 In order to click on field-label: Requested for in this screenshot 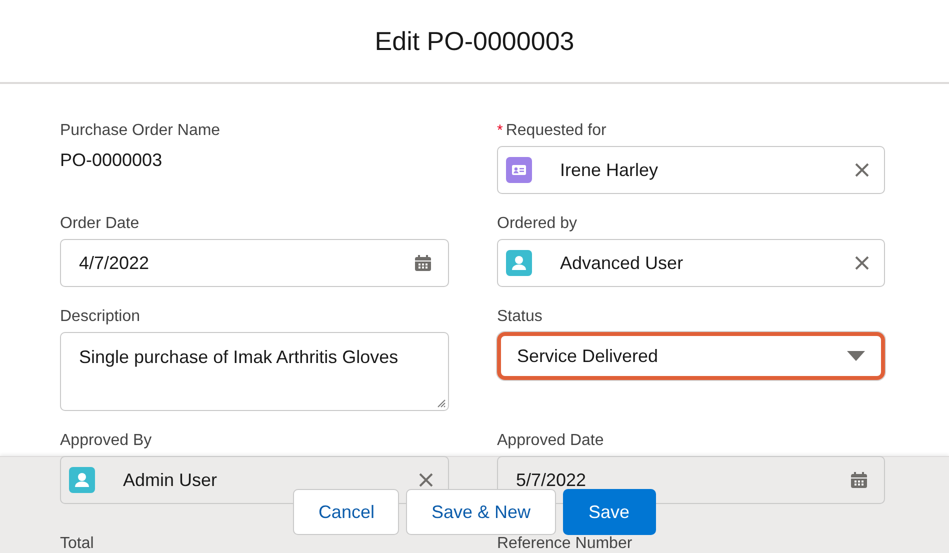, I will do `click(556, 131)`.